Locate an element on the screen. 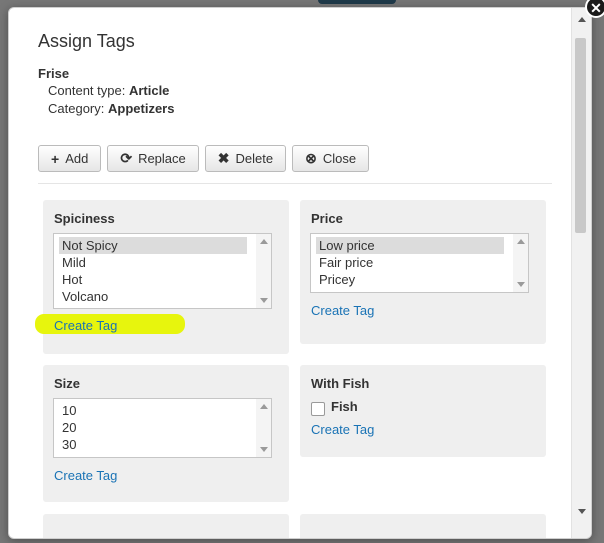 The image size is (604, 543). option-mild: Mild is located at coordinates (162, 262).